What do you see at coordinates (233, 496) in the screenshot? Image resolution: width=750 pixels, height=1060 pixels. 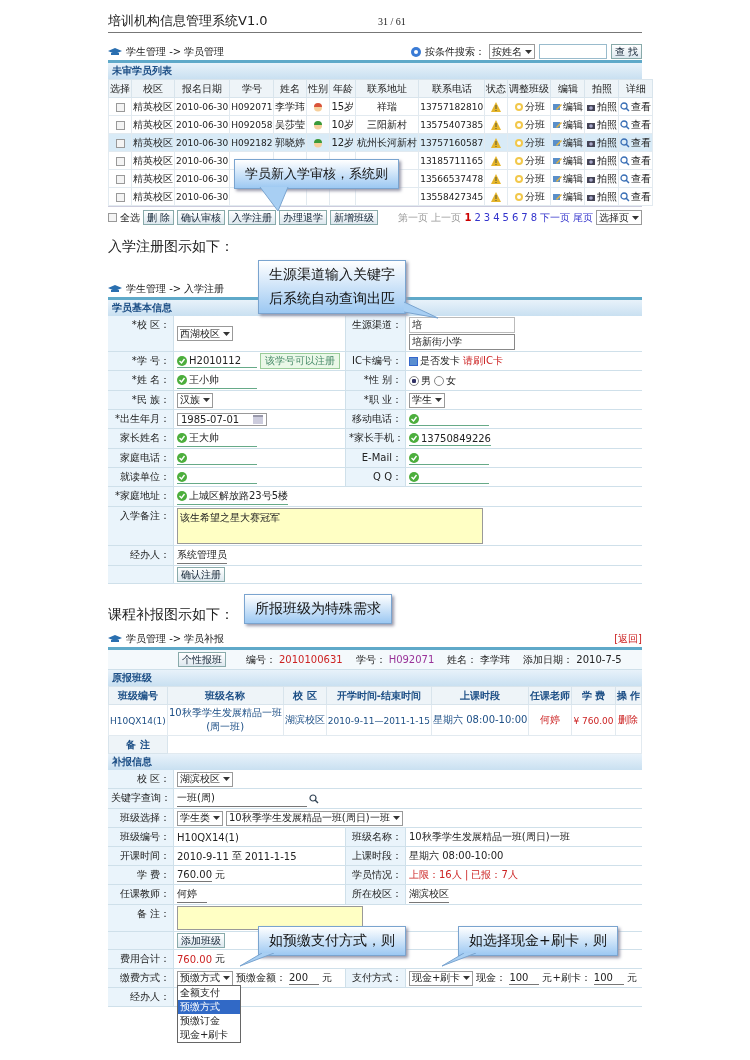 I see `input-field: 上城区解放路23号5楼` at bounding box center [233, 496].